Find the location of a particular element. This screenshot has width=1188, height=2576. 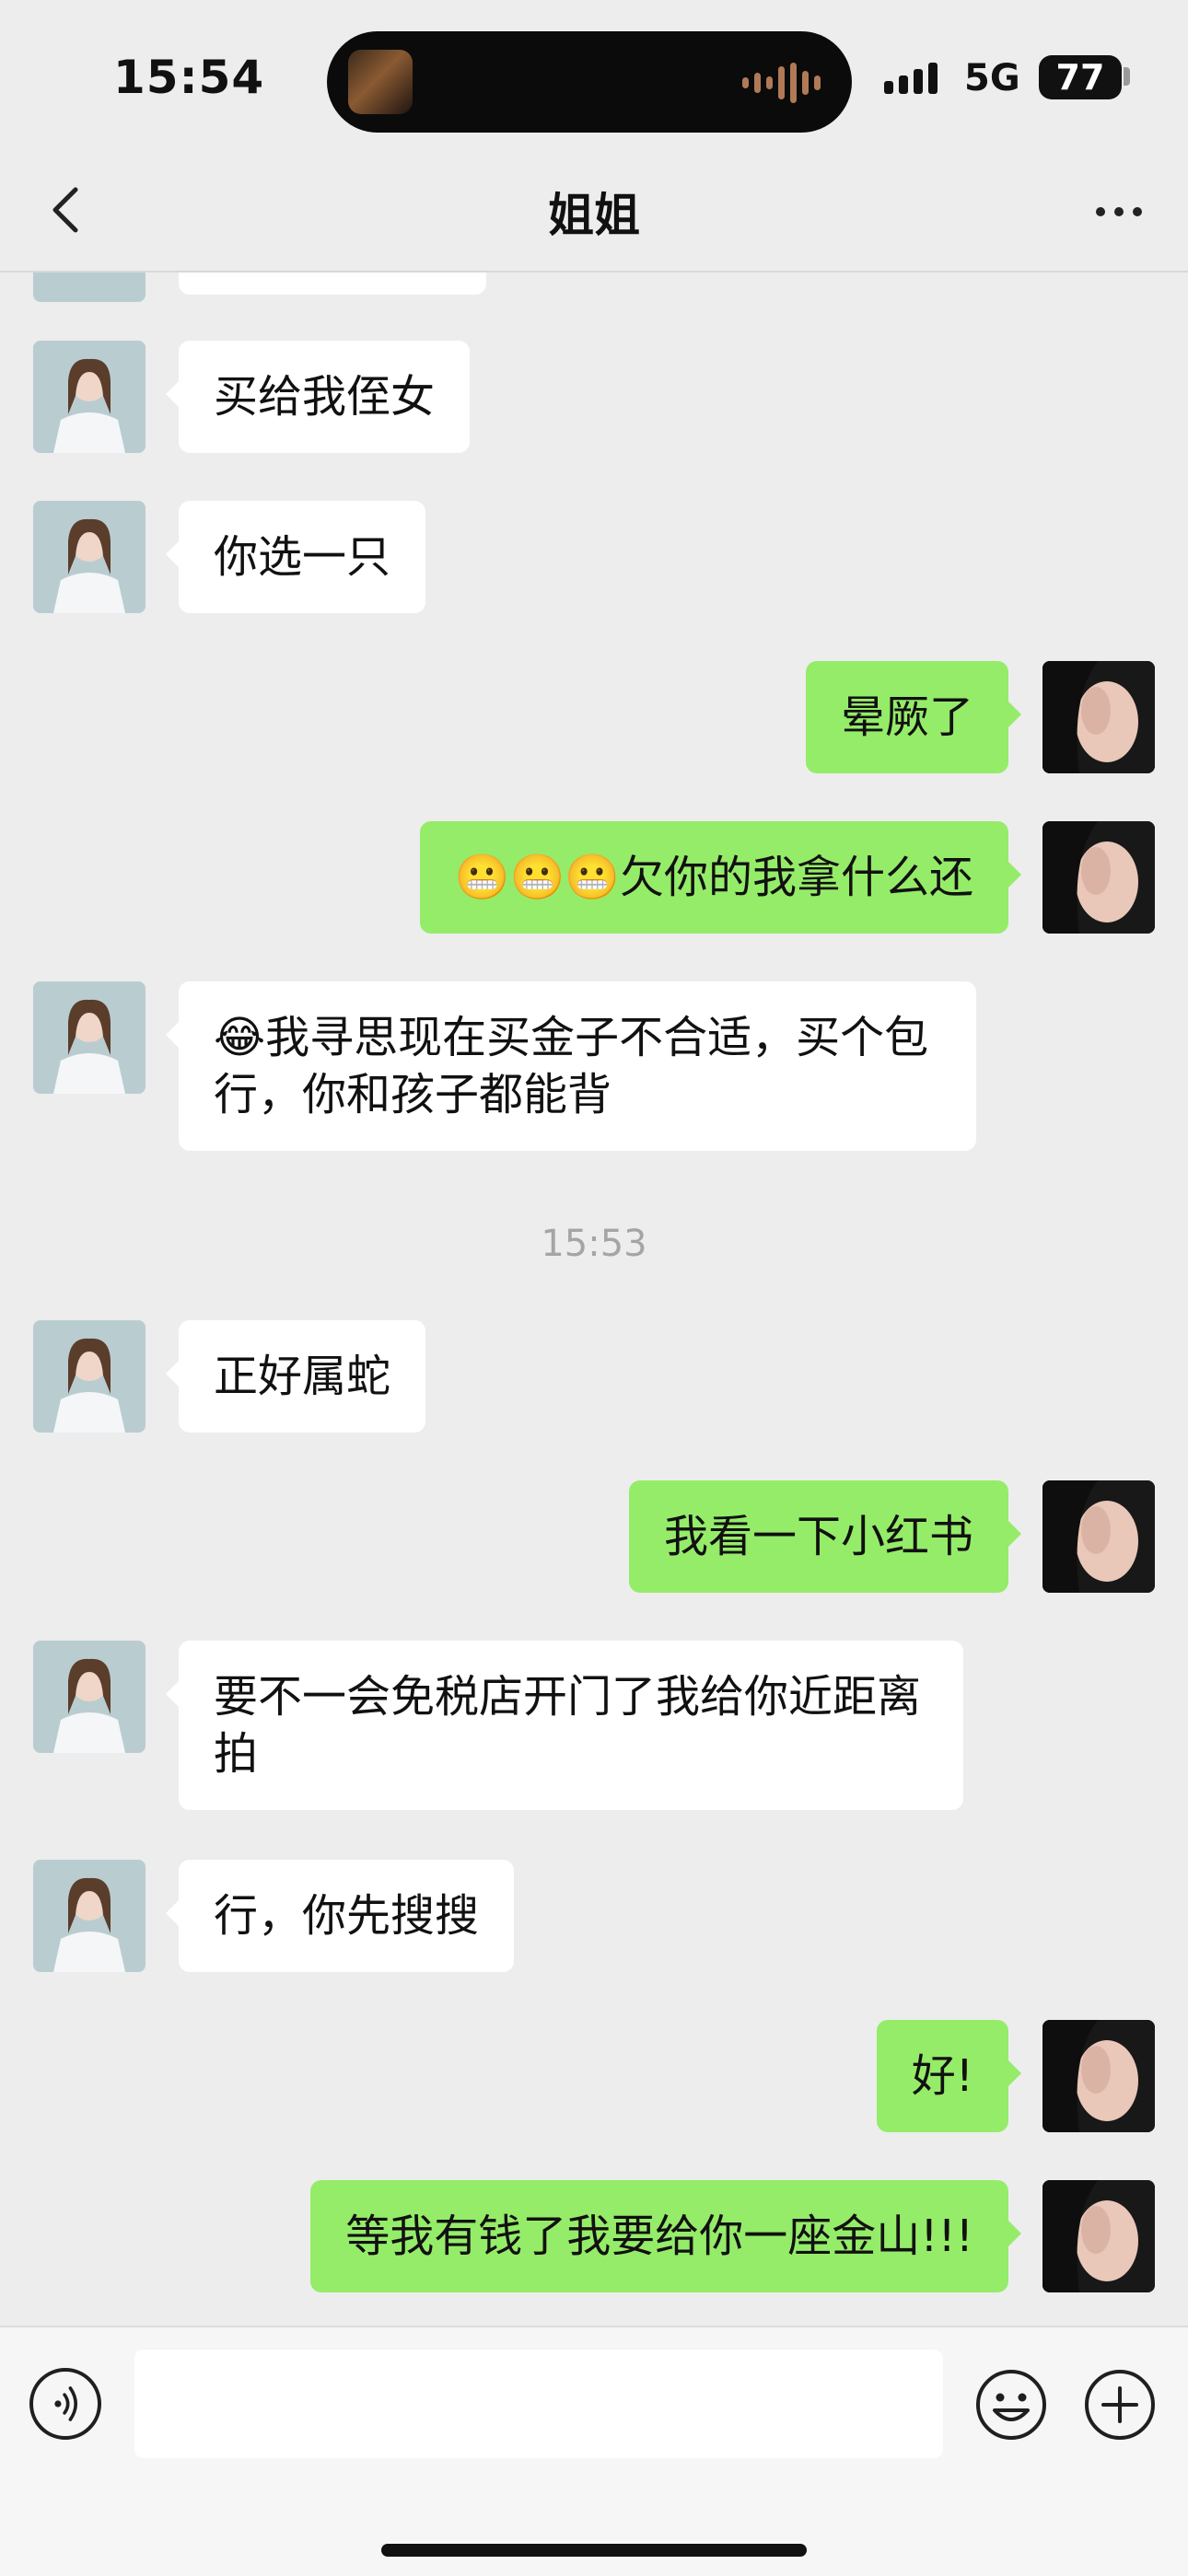

message-bubble: 买给我侄女 is located at coordinates (318, 397).